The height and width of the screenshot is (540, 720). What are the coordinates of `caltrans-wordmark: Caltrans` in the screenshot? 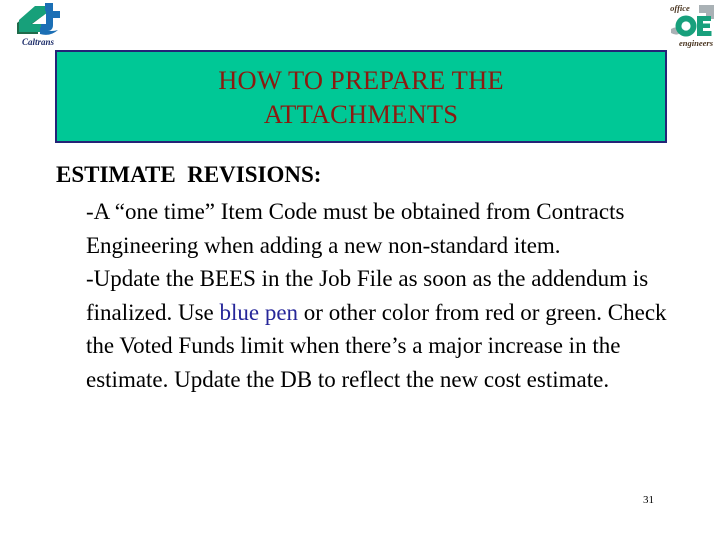 It's located at (38, 42).